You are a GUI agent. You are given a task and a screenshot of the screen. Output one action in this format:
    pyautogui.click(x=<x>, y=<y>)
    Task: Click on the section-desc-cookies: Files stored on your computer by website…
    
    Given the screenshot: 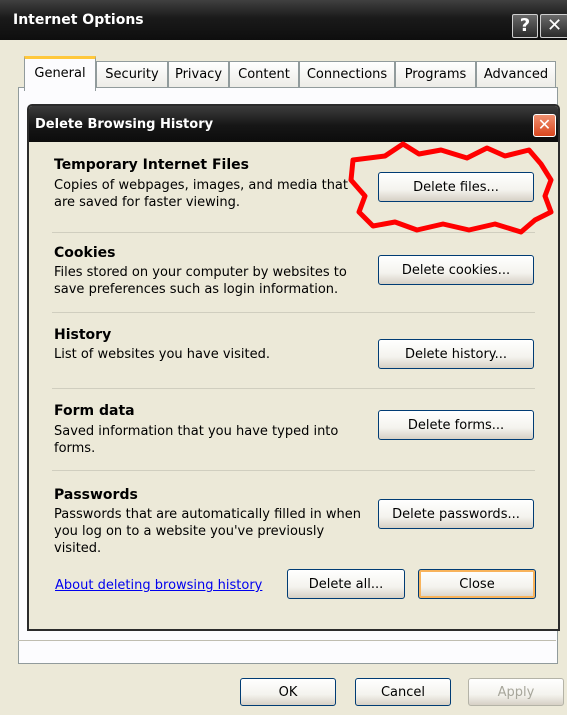 What is the action you would take?
    pyautogui.click(x=200, y=281)
    